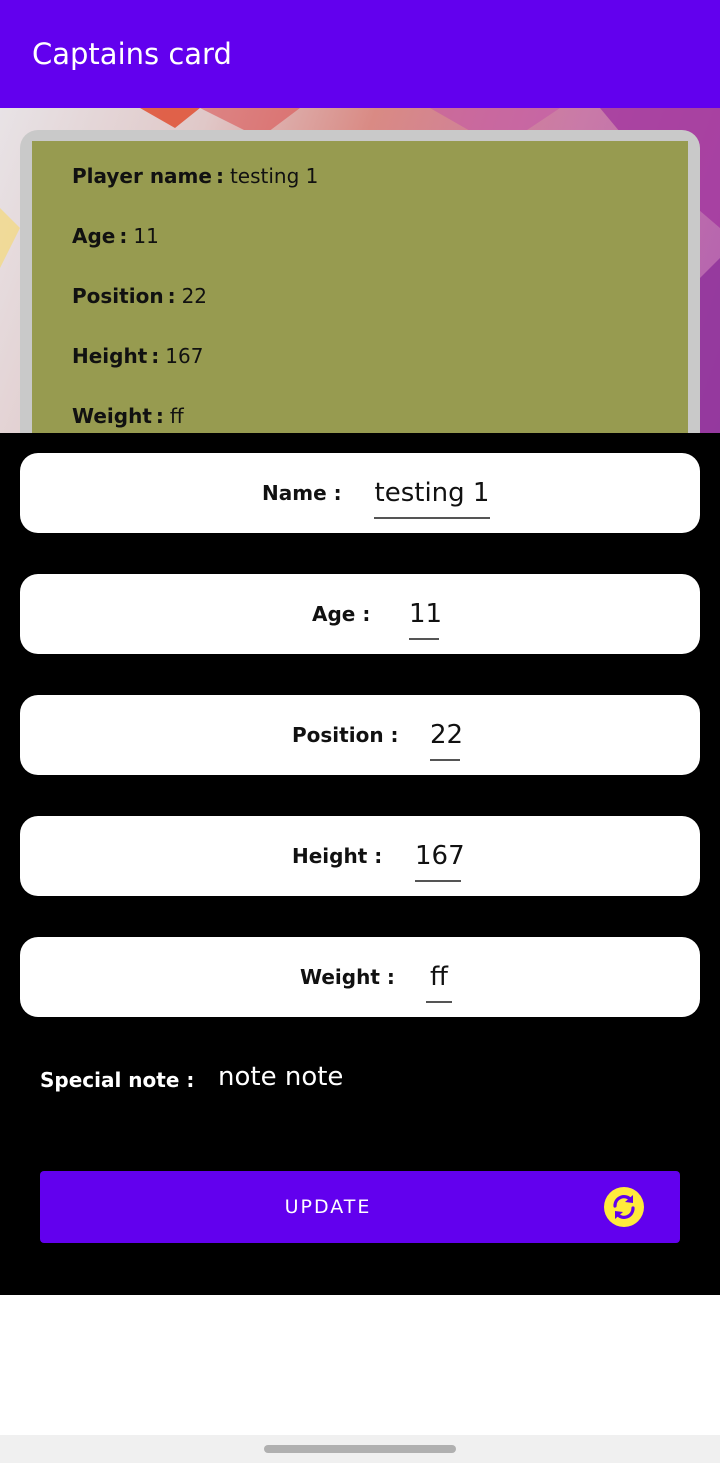 The image size is (720, 1463). What do you see at coordinates (345, 735) in the screenshot?
I see `position-label: Position :` at bounding box center [345, 735].